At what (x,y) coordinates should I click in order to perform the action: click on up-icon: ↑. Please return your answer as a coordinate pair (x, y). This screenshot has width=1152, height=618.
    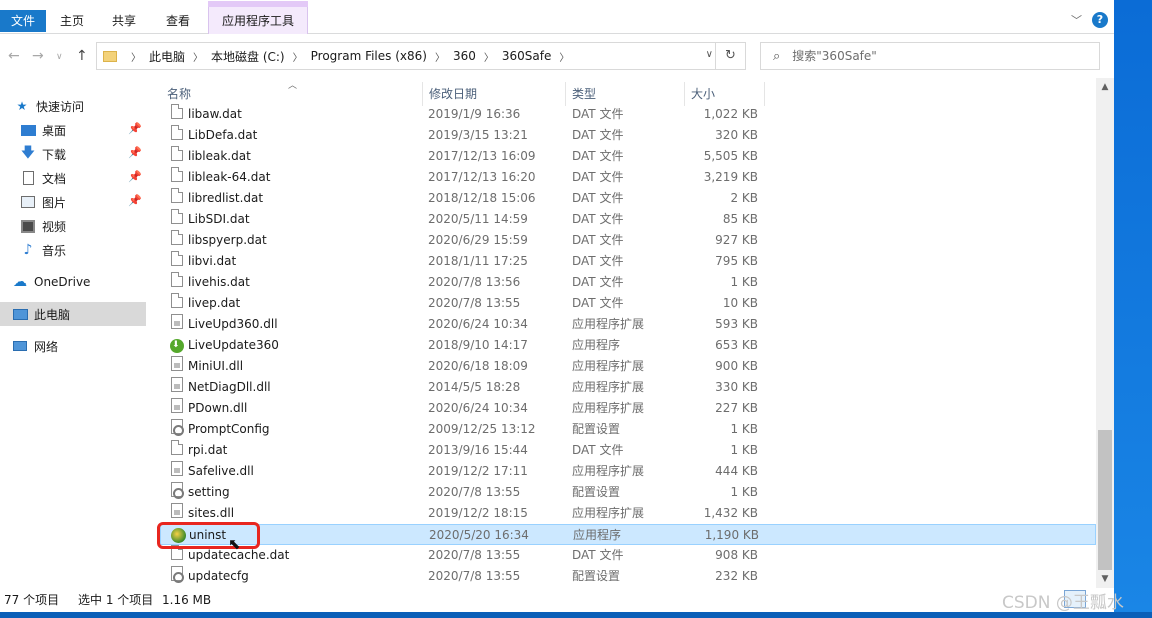
    Looking at the image, I should click on (82, 56).